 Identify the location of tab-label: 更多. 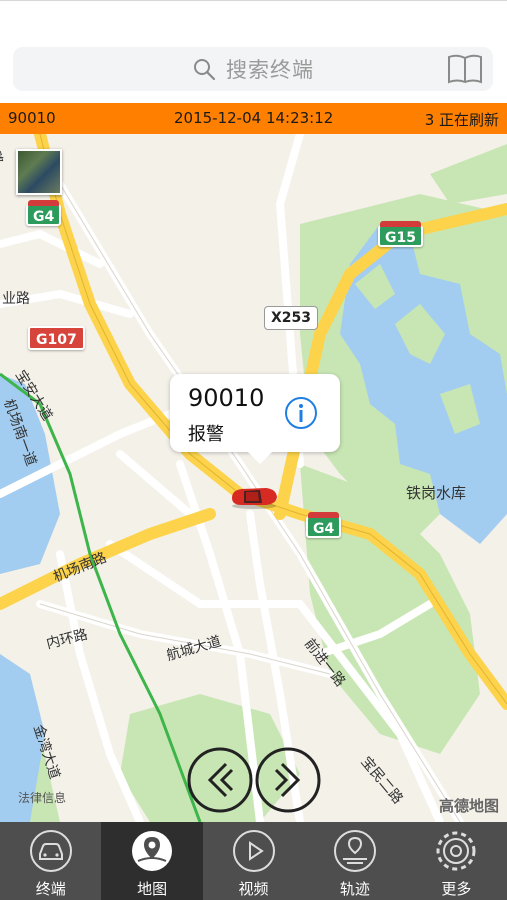
(456, 889).